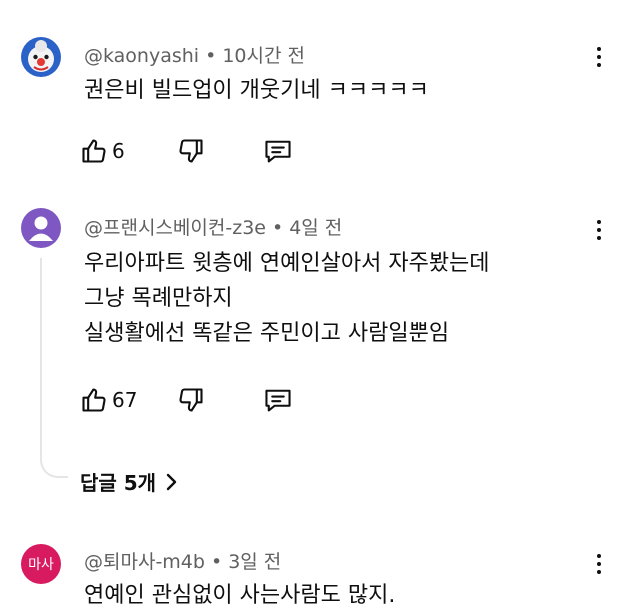 Image resolution: width=640 pixels, height=613 pixels. What do you see at coordinates (125, 400) in the screenshot?
I see `like-count: 67` at bounding box center [125, 400].